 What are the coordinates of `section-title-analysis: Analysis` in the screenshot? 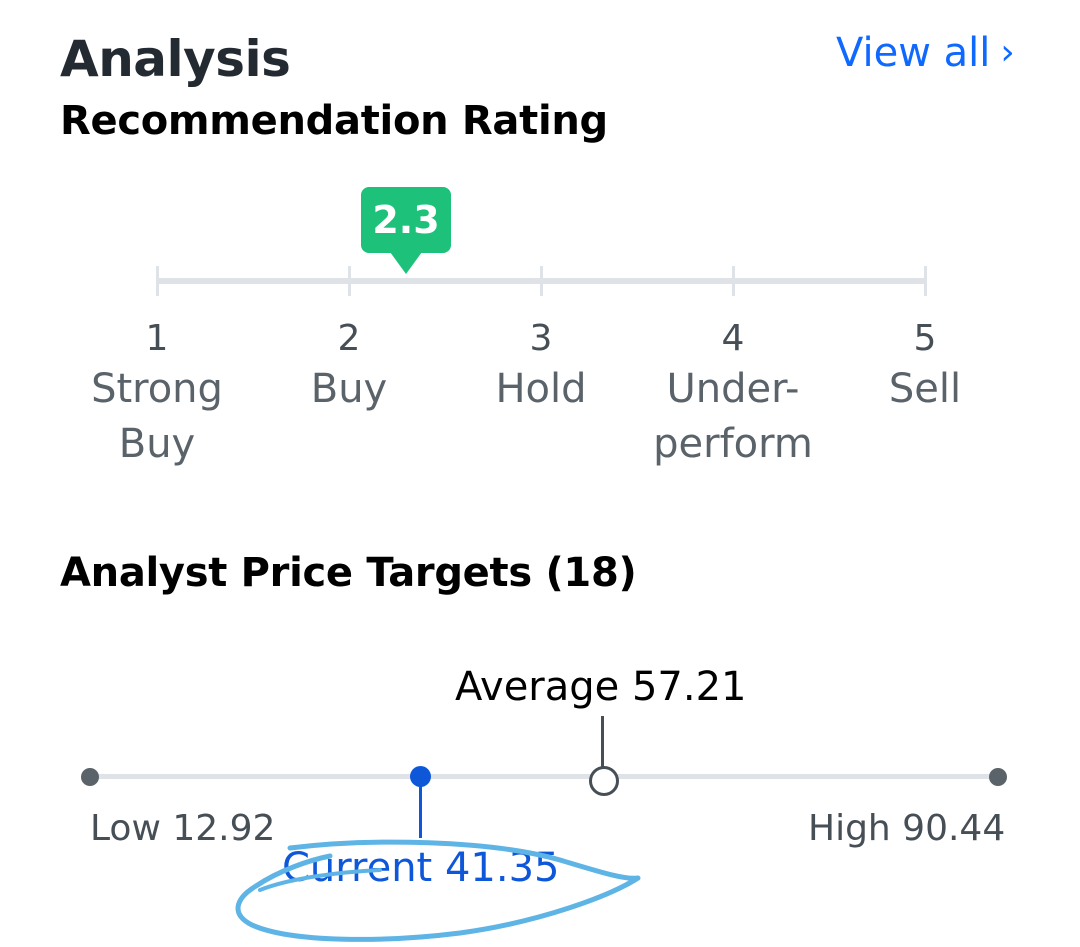 It's located at (175, 59).